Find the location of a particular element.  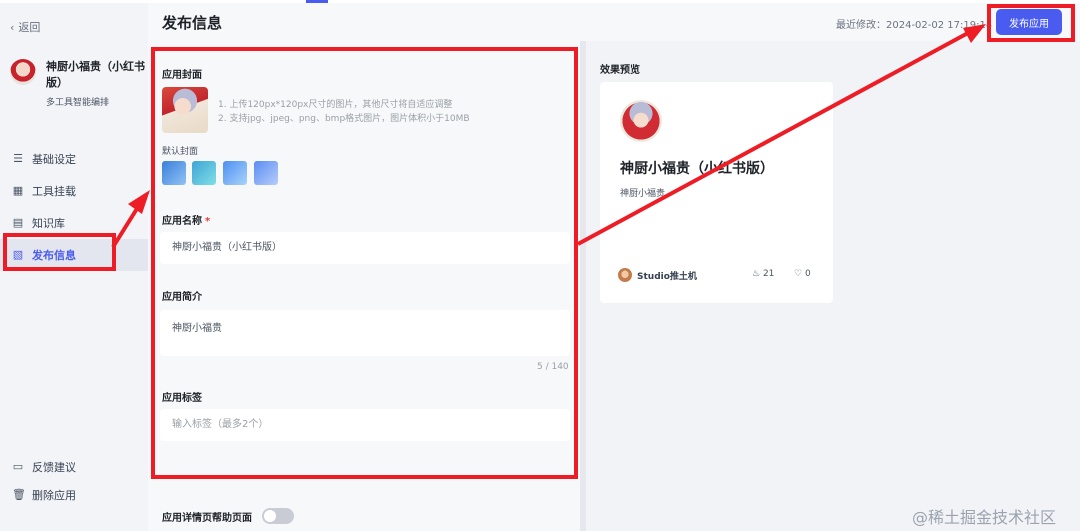

help-page-label: 应用详情页帮助页面 is located at coordinates (207, 518).